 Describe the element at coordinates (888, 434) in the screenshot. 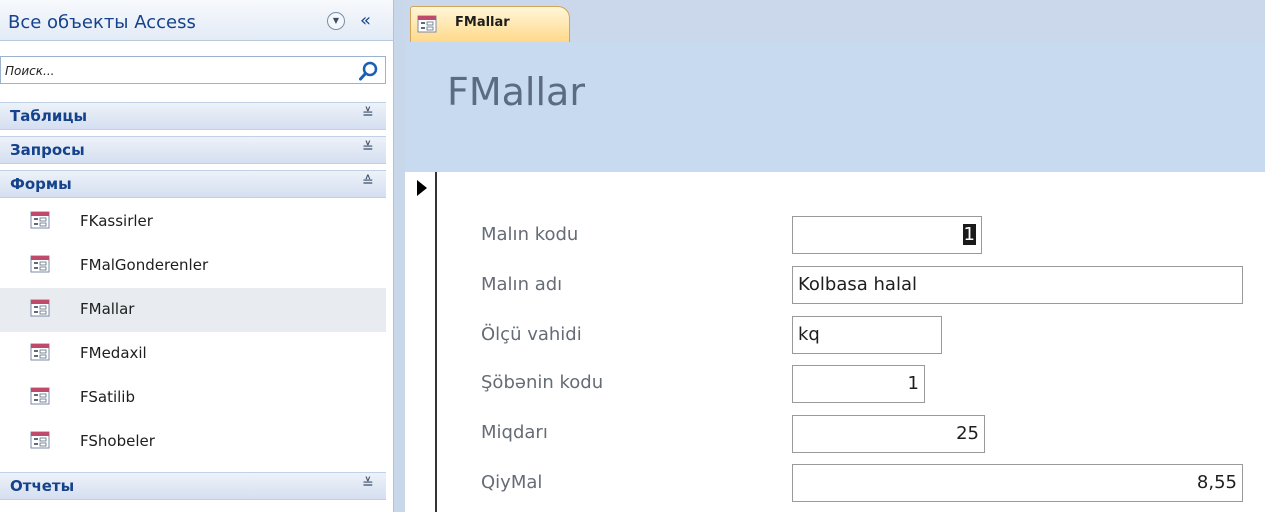

I see `field-miqdari: 25` at that location.